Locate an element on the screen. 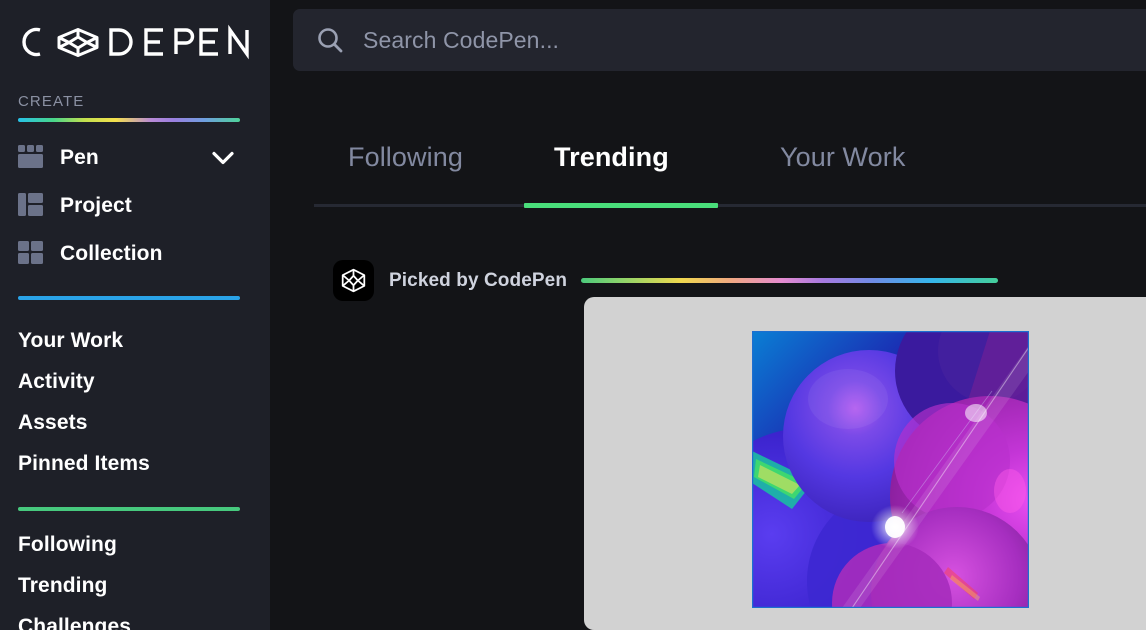 The height and width of the screenshot is (630, 1146). picked-gradient-rule is located at coordinates (789, 280).